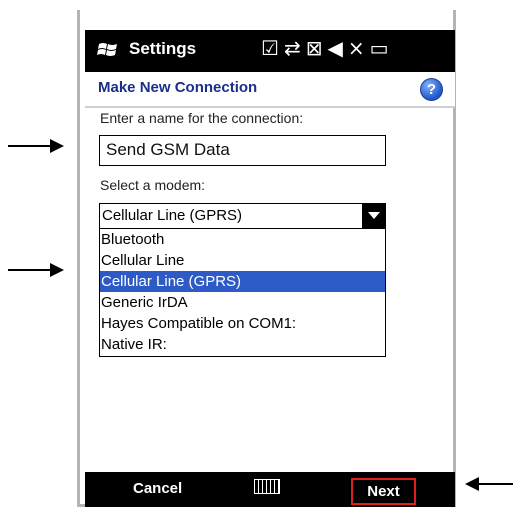  Describe the element at coordinates (242, 239) in the screenshot. I see `list-item: Bluetooth` at that location.